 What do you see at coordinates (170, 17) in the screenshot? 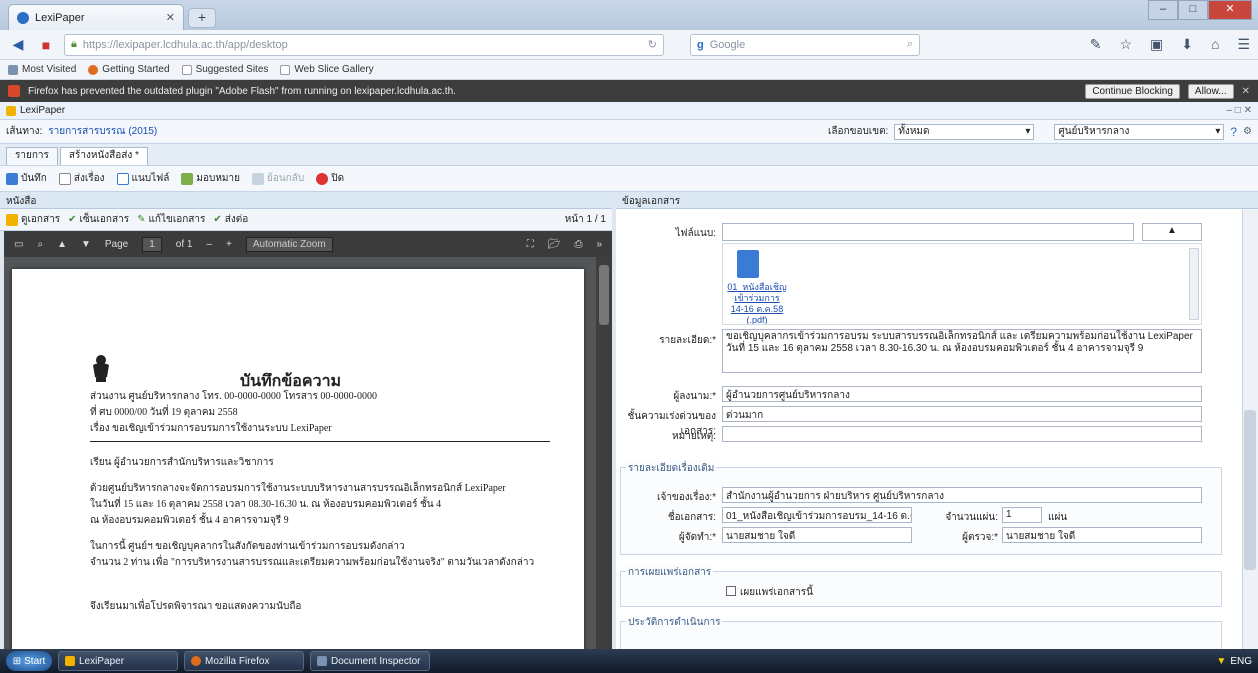
I see `tab-close-icon: ✕` at bounding box center [170, 17].